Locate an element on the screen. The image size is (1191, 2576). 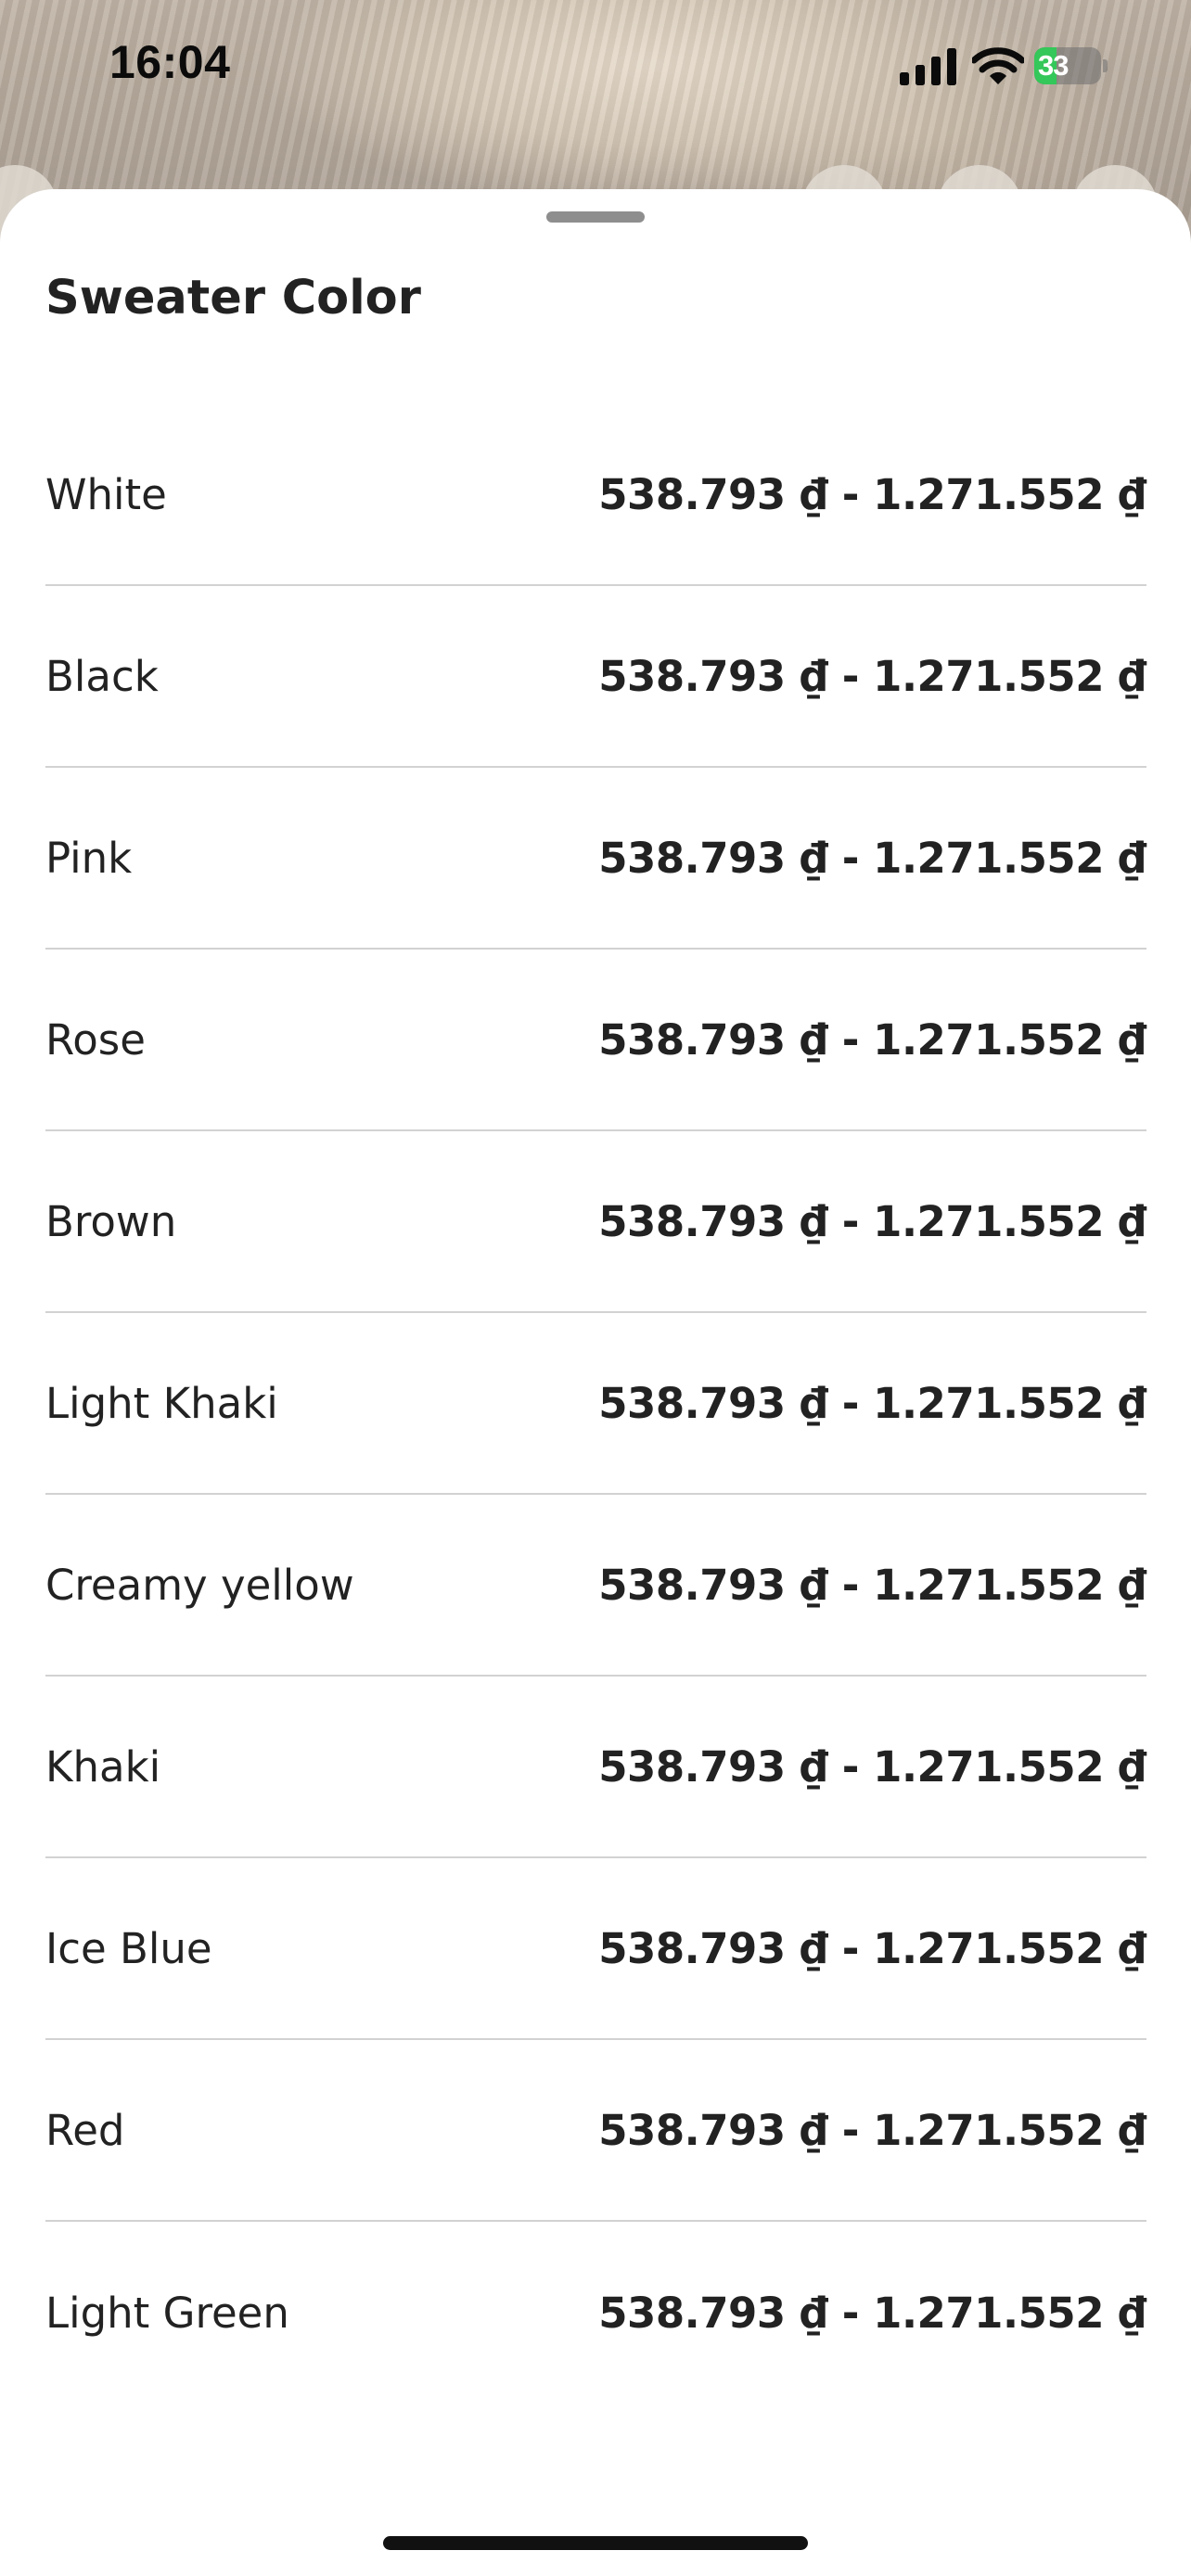
battery-icon: 33 is located at coordinates (1071, 66).